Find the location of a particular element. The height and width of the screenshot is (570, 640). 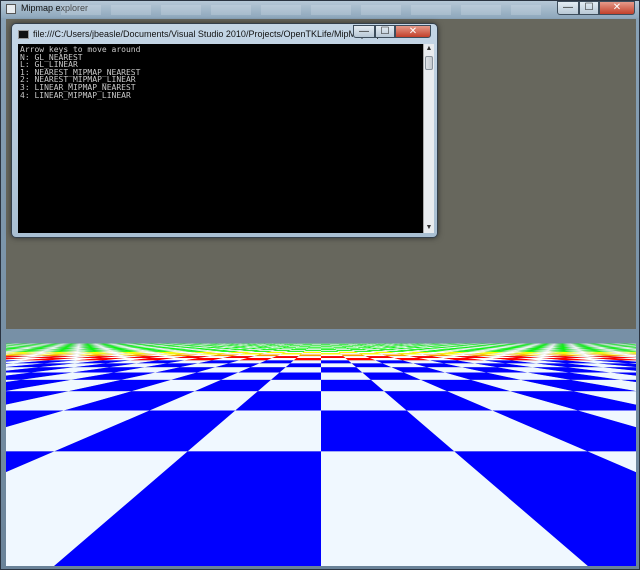

scroll-up-arrow-icon: ▲ is located at coordinates (429, 49).